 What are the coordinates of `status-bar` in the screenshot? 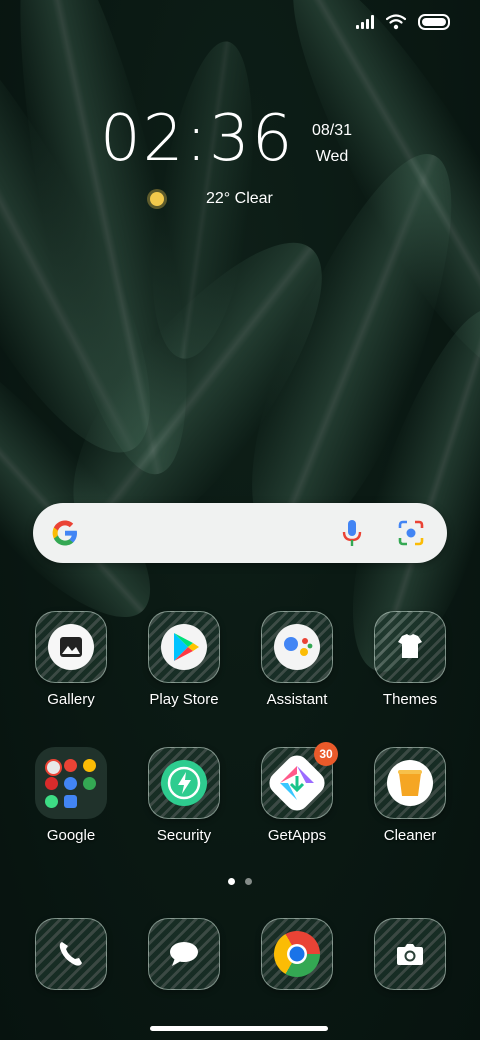 It's located at (403, 22).